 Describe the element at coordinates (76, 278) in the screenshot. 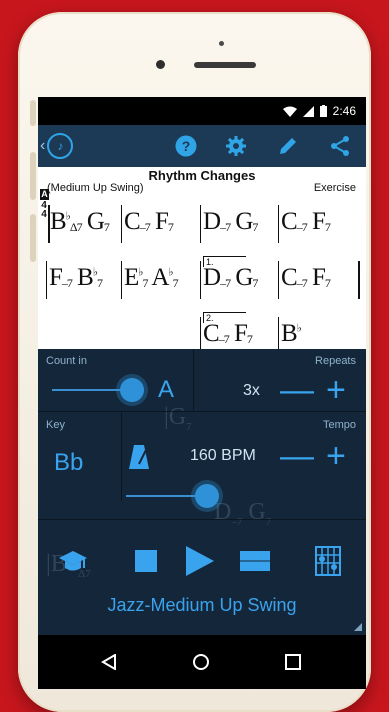

I see `chord: F–7 B♭7` at that location.